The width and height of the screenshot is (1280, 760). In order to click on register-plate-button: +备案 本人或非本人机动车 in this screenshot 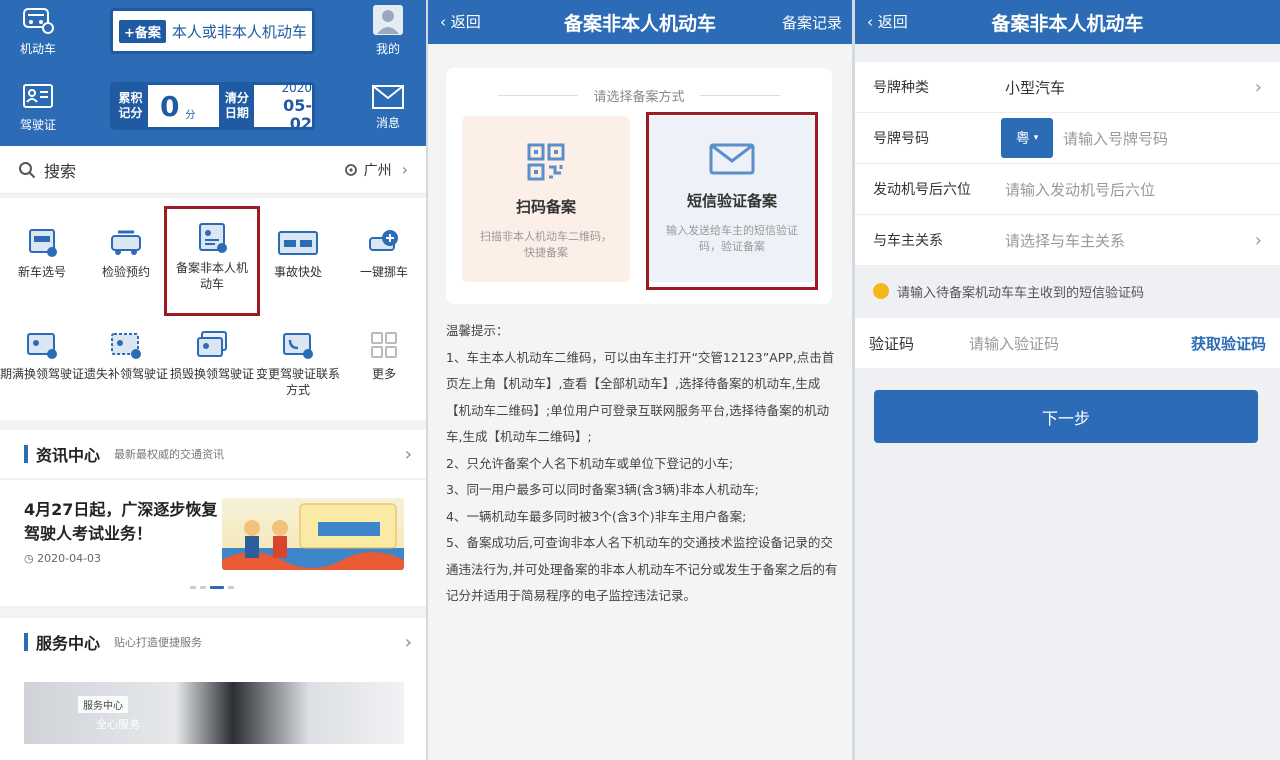, I will do `click(212, 31)`.